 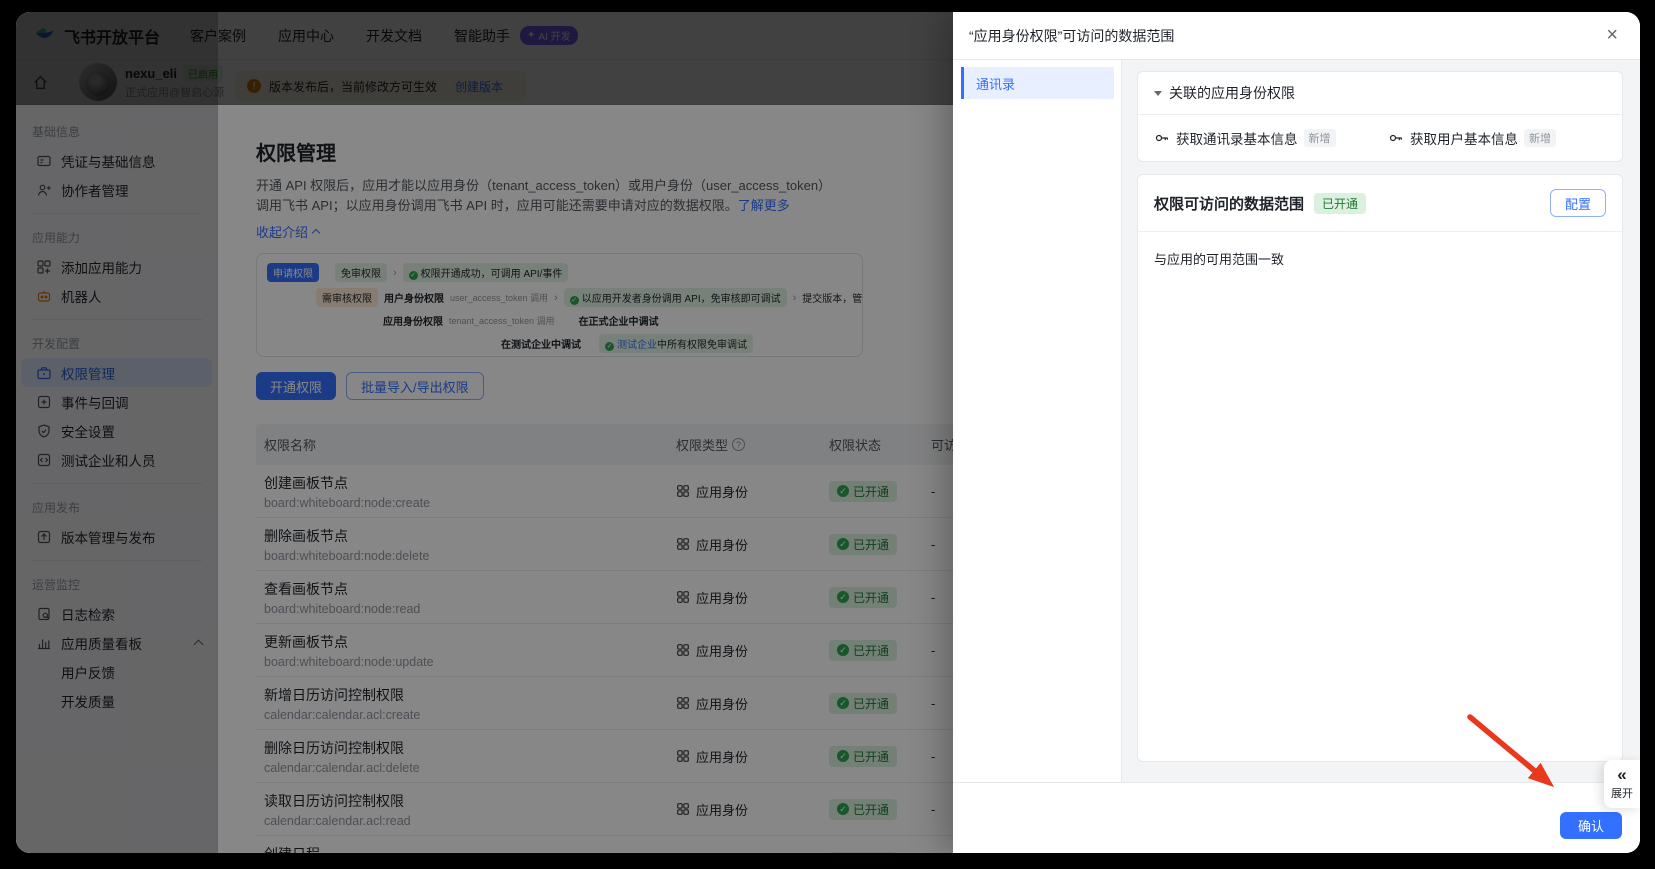 What do you see at coordinates (198, 644) in the screenshot?
I see `chevron-up-icon` at bounding box center [198, 644].